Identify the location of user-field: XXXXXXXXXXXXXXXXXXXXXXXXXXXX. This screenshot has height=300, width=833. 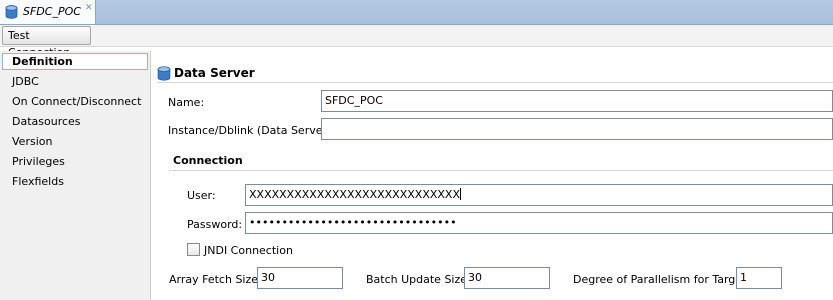
(539, 195).